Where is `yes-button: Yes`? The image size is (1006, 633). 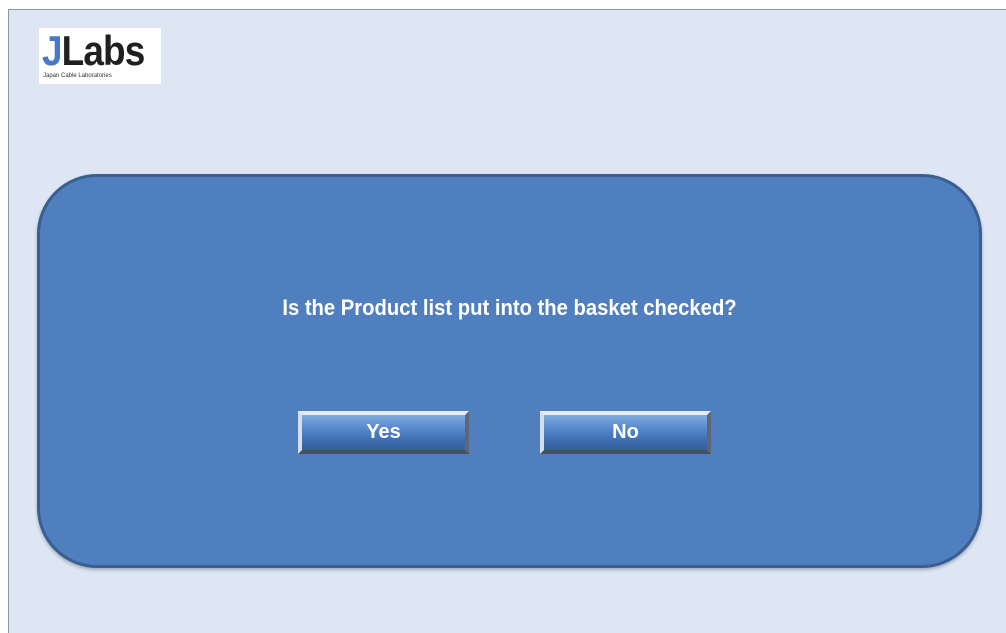
yes-button: Yes is located at coordinates (383, 432).